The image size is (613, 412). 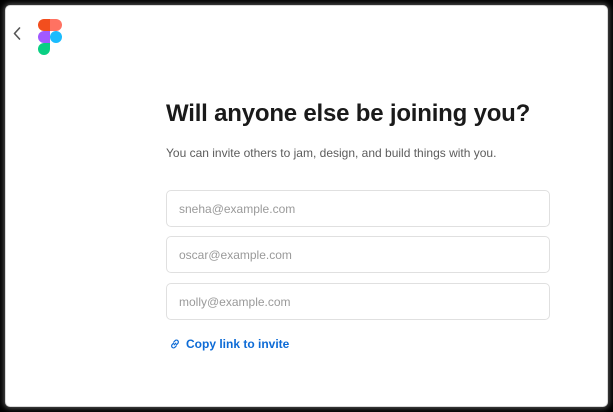 I want to click on back-button, so click(x=17, y=33).